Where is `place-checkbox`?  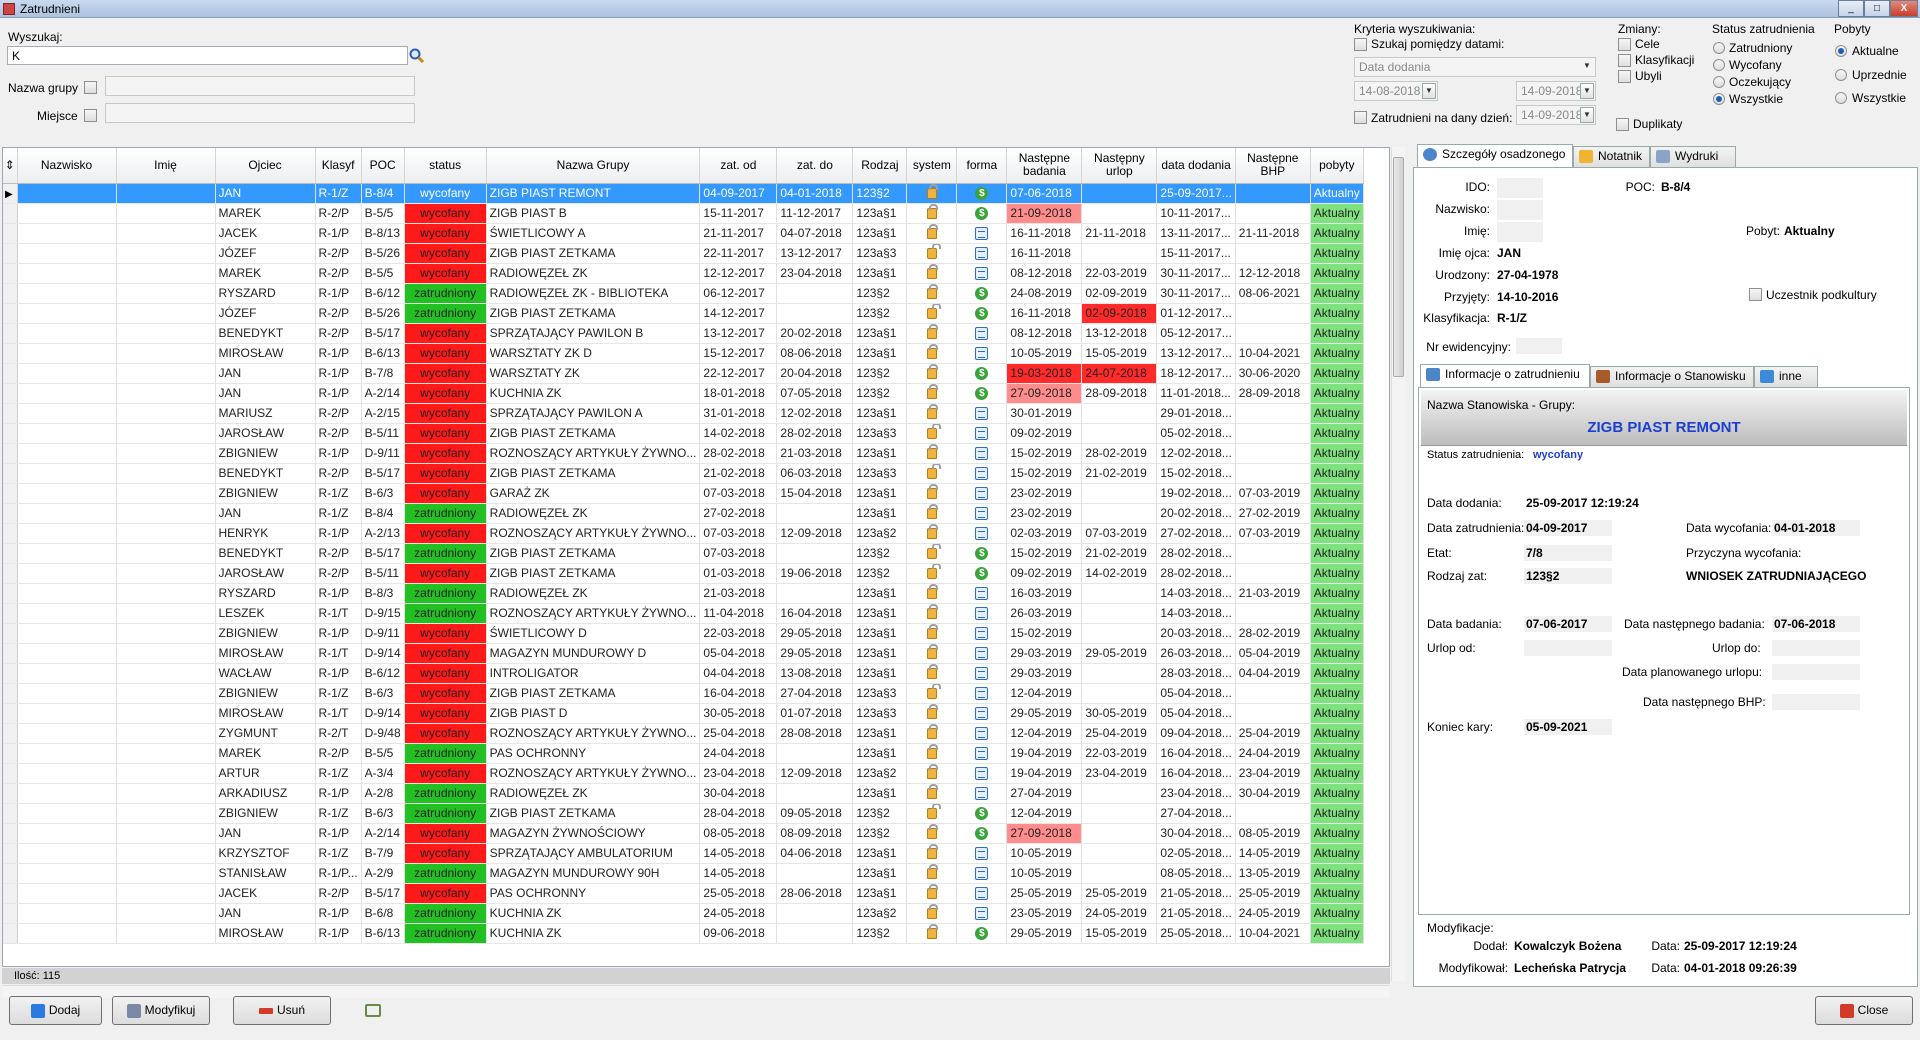
place-checkbox is located at coordinates (90, 115).